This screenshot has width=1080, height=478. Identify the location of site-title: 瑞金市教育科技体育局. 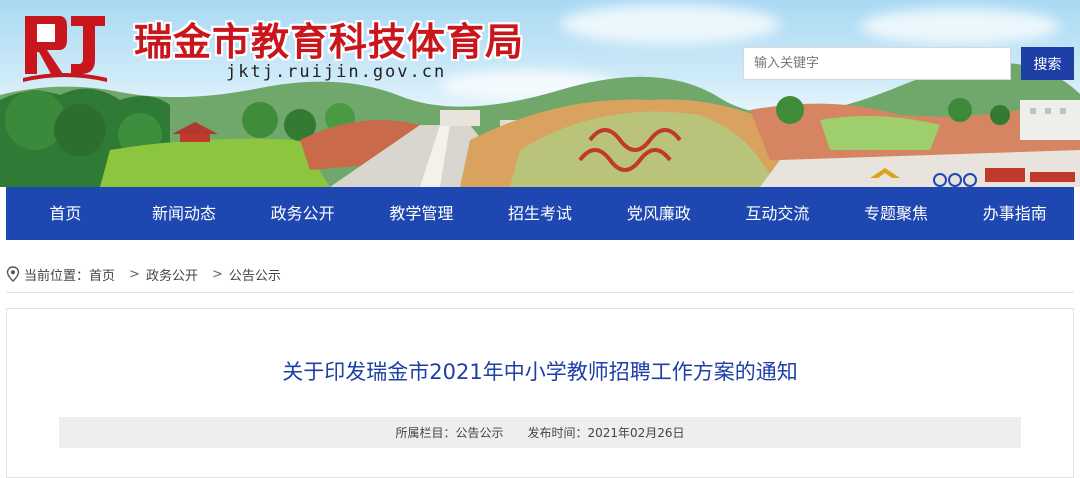
(329, 41).